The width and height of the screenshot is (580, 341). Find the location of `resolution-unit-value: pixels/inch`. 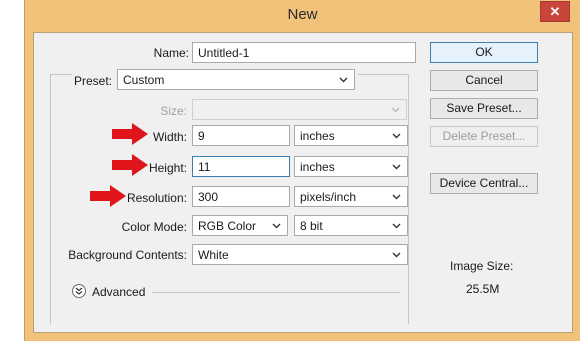

resolution-unit-value: pixels/inch is located at coordinates (328, 197).